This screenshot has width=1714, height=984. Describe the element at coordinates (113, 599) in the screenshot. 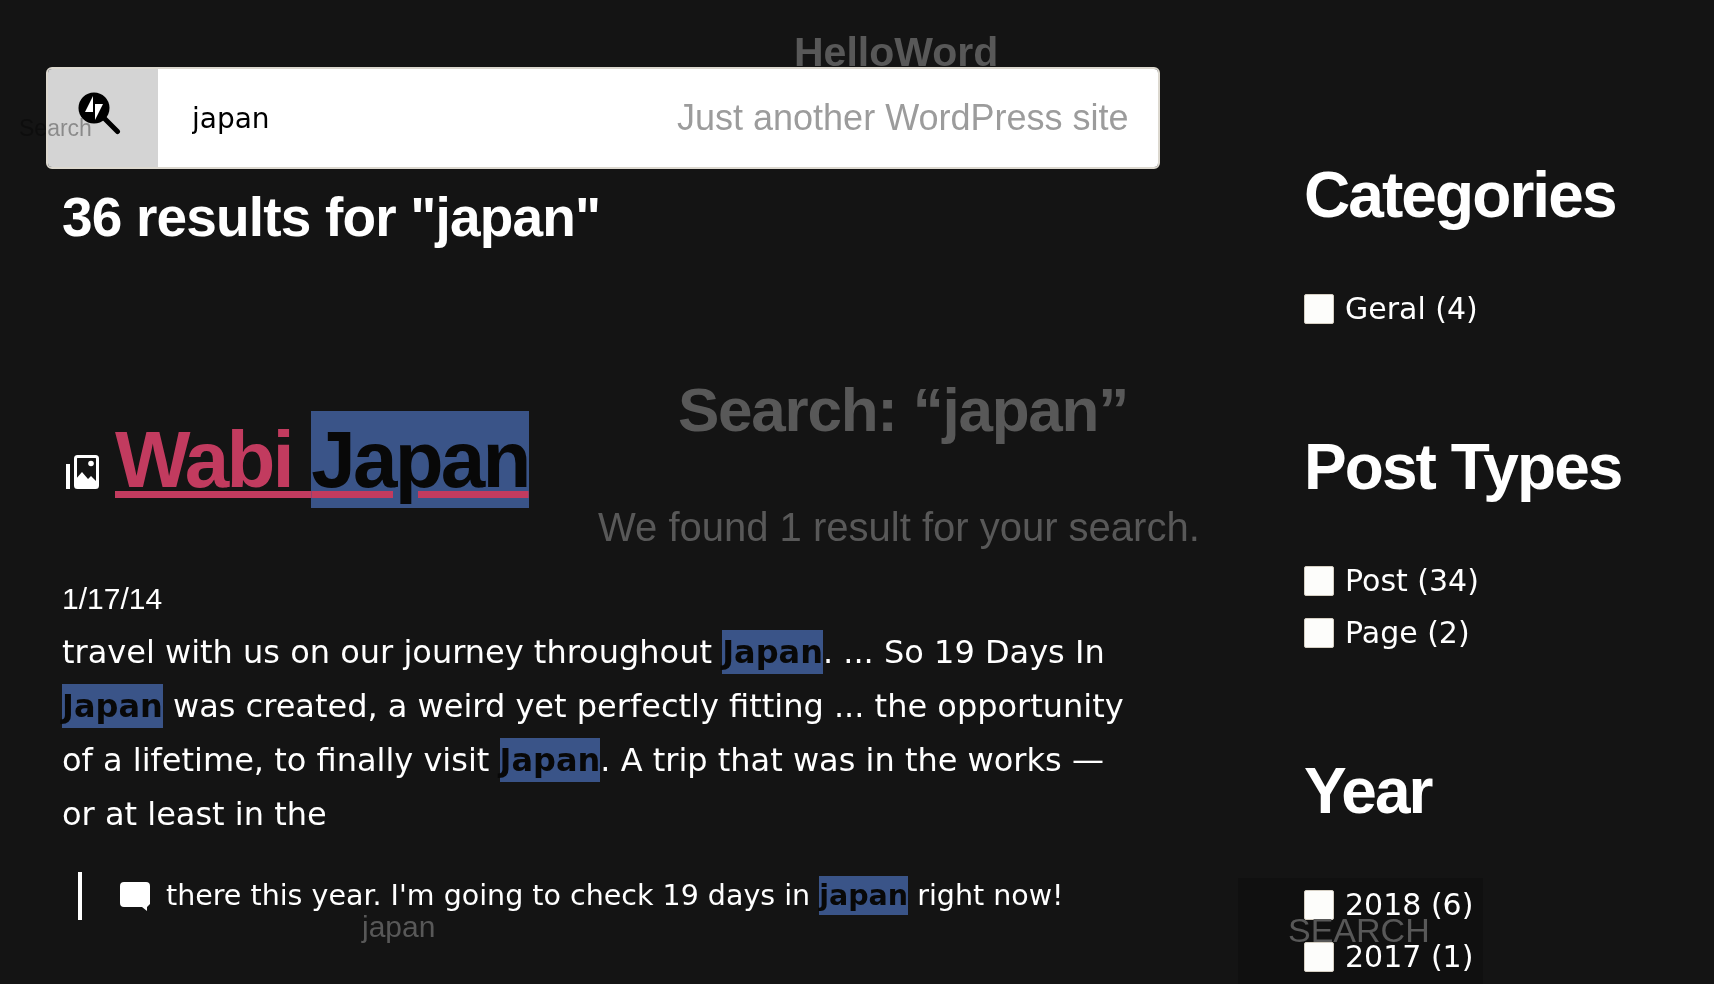

I see `result-date: 1/17/14` at that location.